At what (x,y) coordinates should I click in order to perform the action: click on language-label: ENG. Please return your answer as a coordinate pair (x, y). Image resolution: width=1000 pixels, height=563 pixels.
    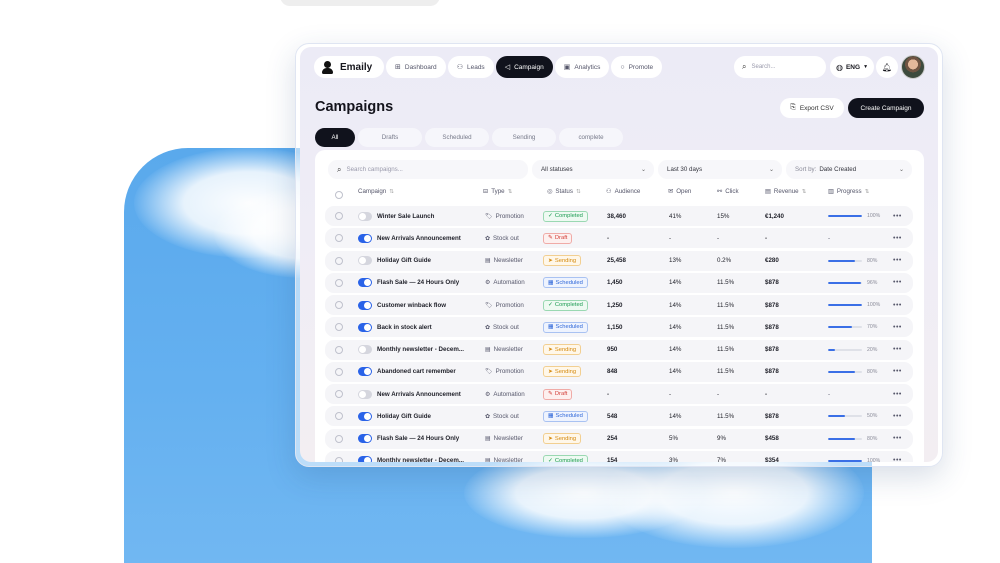
    Looking at the image, I should click on (853, 67).